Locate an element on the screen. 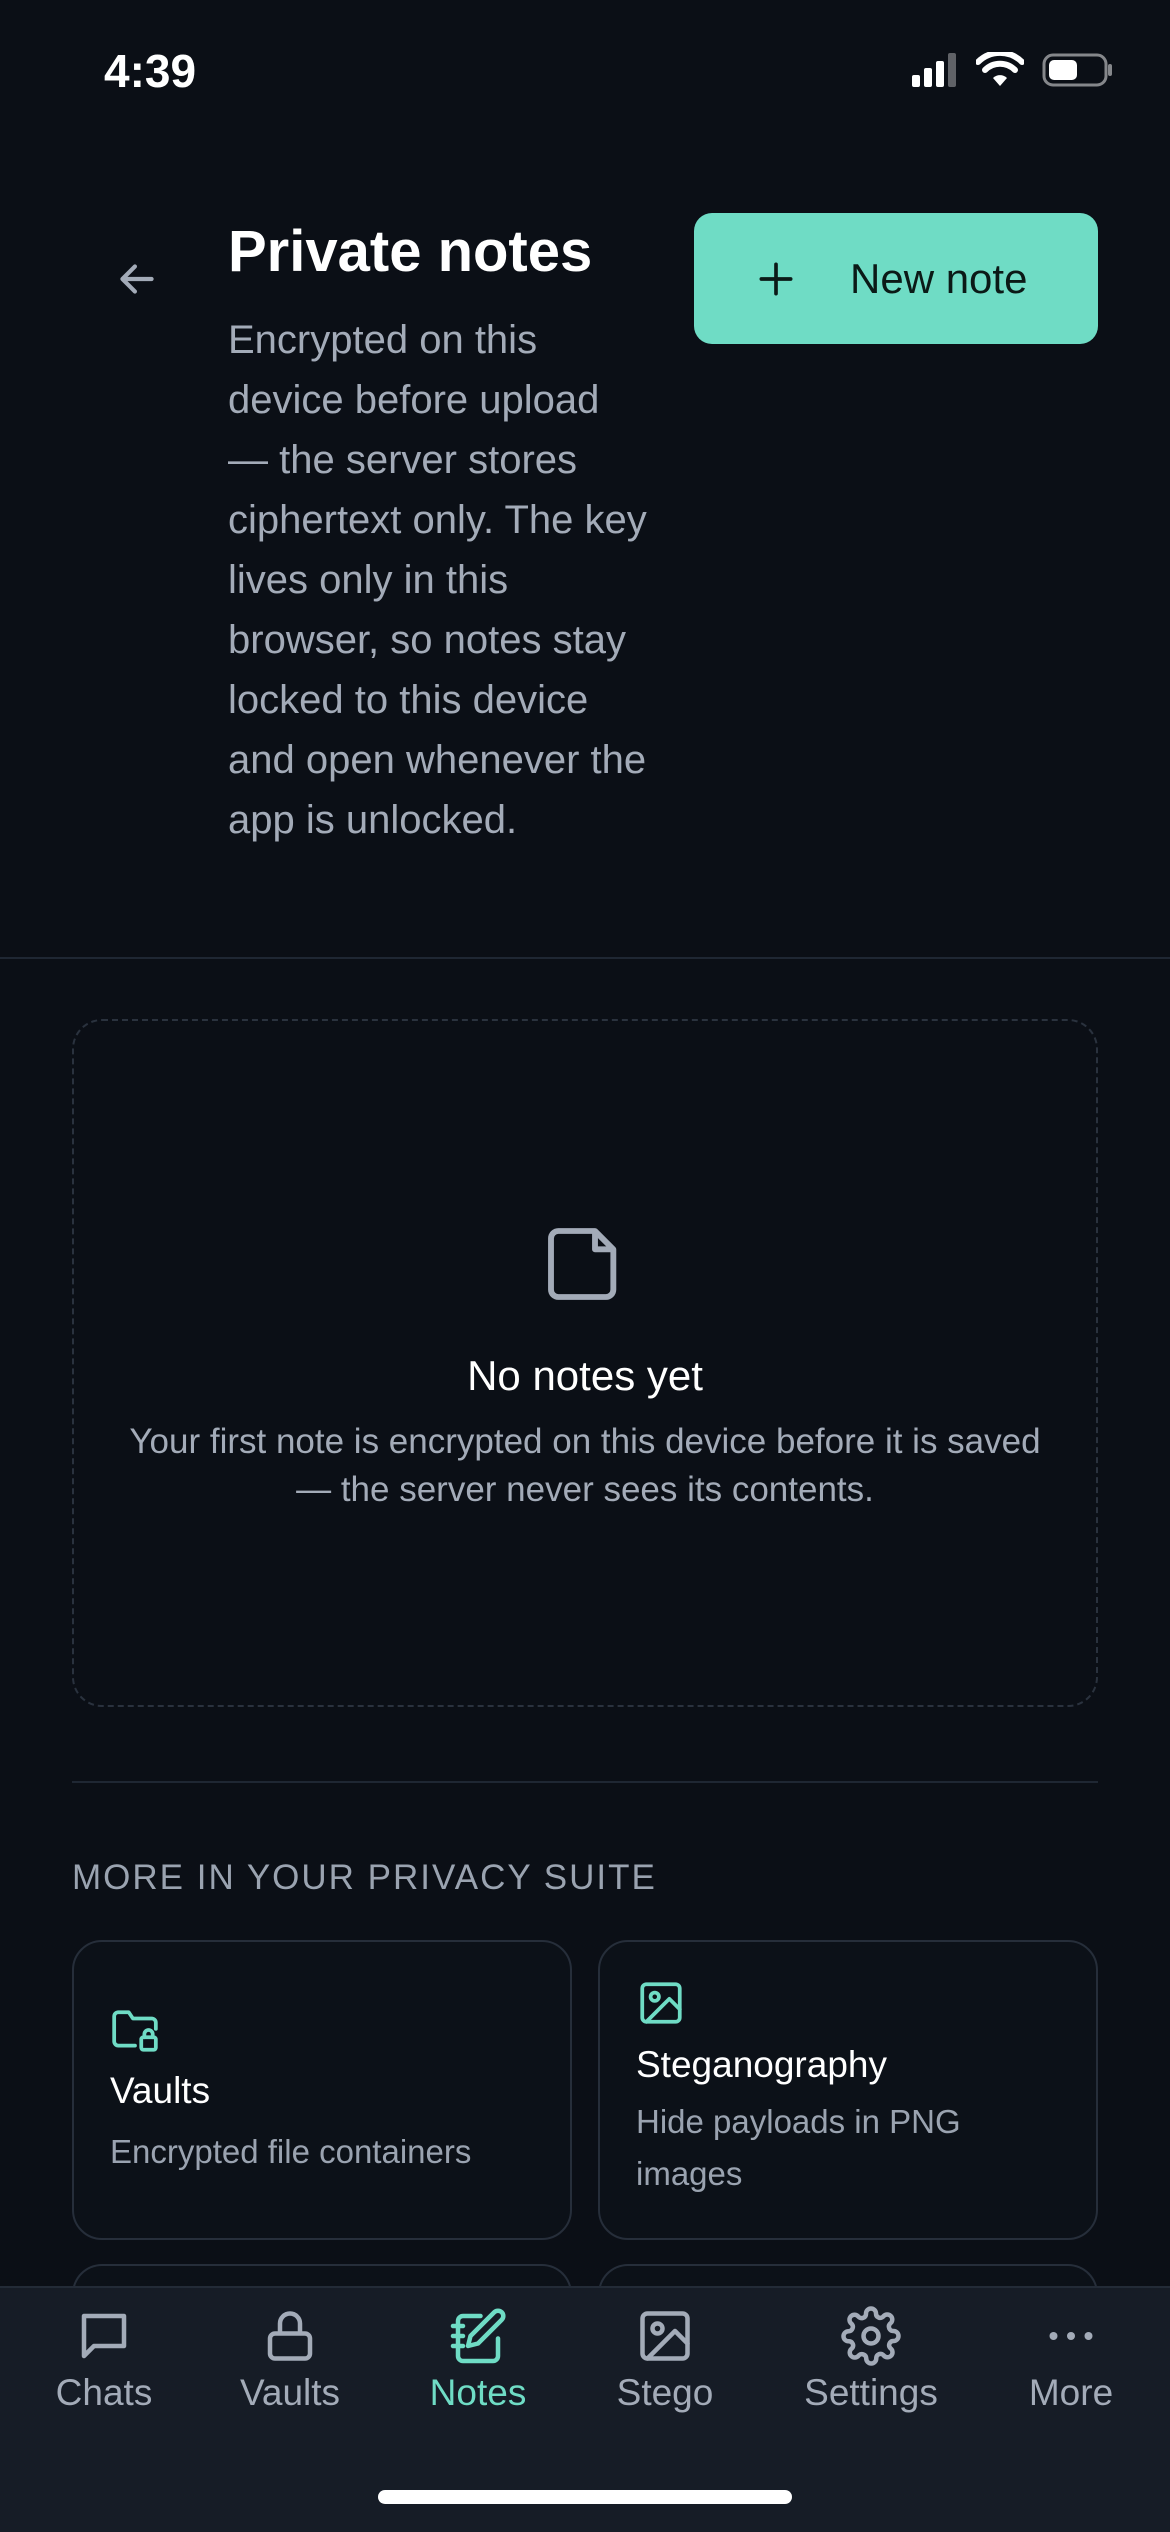  back-button is located at coordinates (137, 279).